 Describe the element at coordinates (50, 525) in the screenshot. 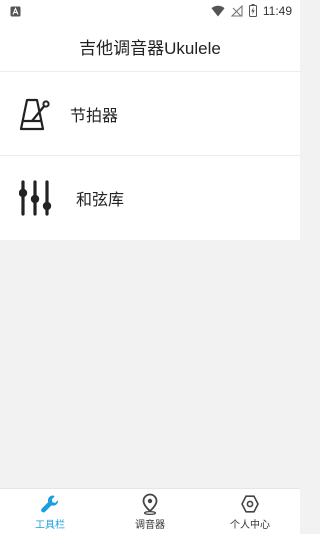

I see `nav-tab-label: 工具栏` at that location.